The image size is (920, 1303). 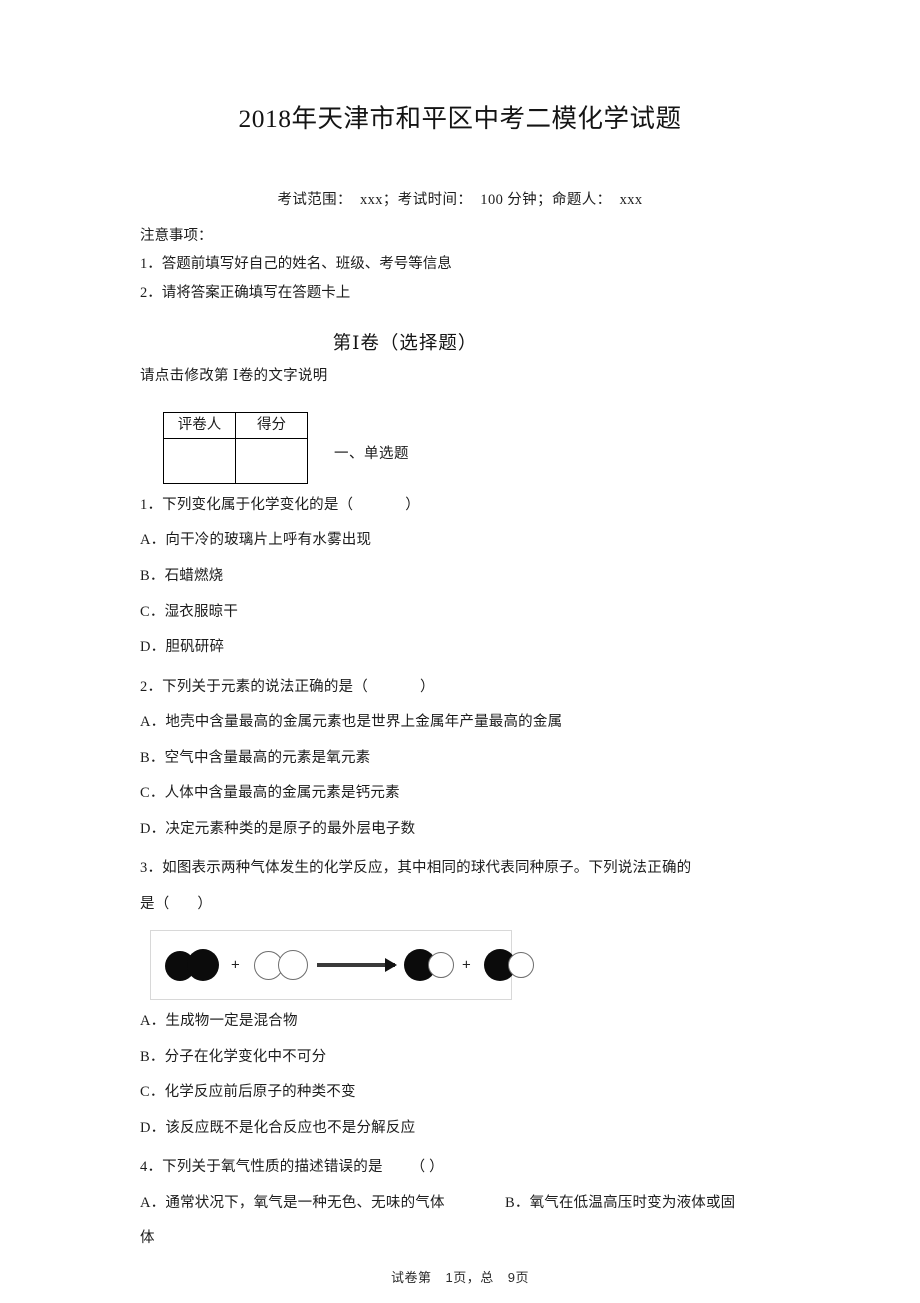 What do you see at coordinates (151, 868) in the screenshot?
I see `question-3-number: 3．` at bounding box center [151, 868].